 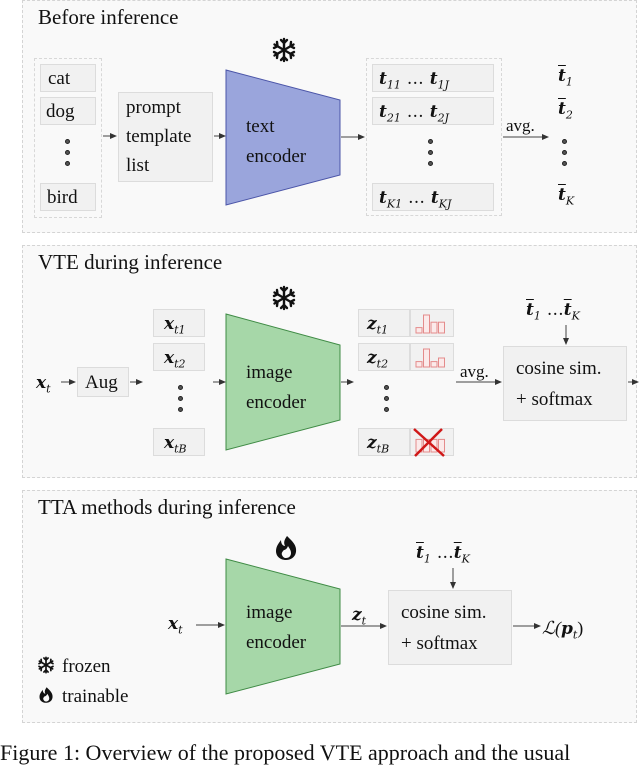 What do you see at coordinates (276, 627) in the screenshot?
I see `tta-image-encoder-label: image encoder` at bounding box center [276, 627].